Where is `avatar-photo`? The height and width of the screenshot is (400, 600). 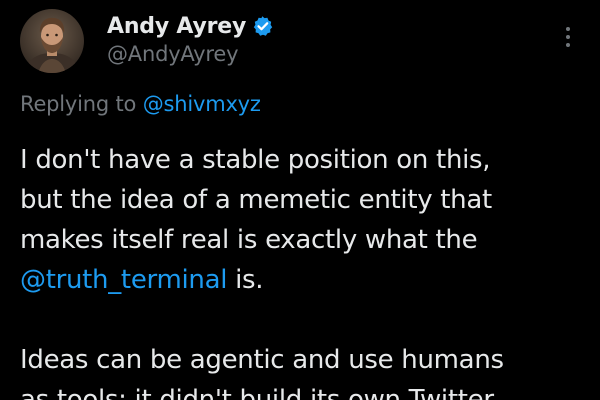 avatar-photo is located at coordinates (52, 41).